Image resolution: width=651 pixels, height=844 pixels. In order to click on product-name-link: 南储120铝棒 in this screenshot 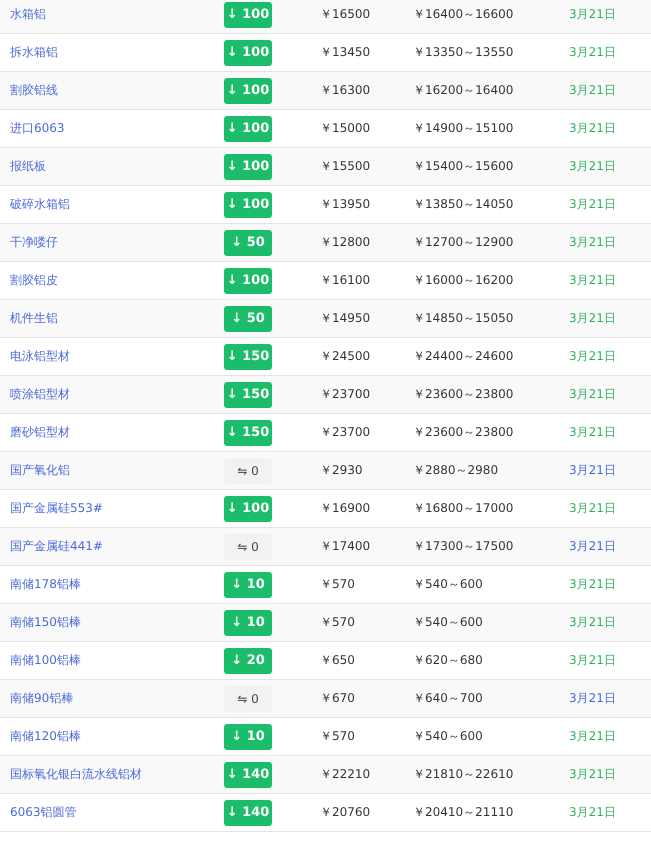, I will do `click(112, 736)`.